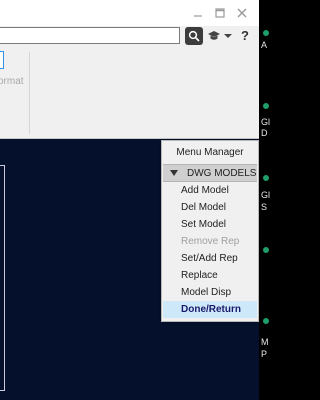 The image size is (320, 400). I want to click on maximize-button, so click(220, 13).